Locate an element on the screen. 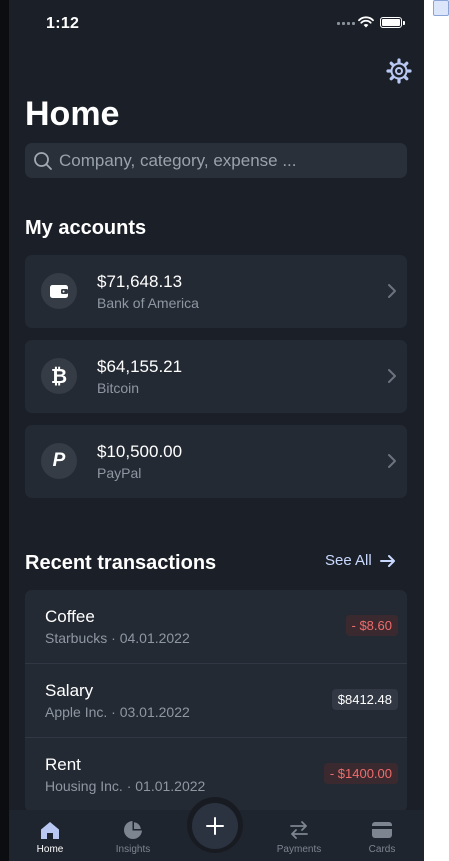  bitcoin-icon: ₿ is located at coordinates (59, 376).